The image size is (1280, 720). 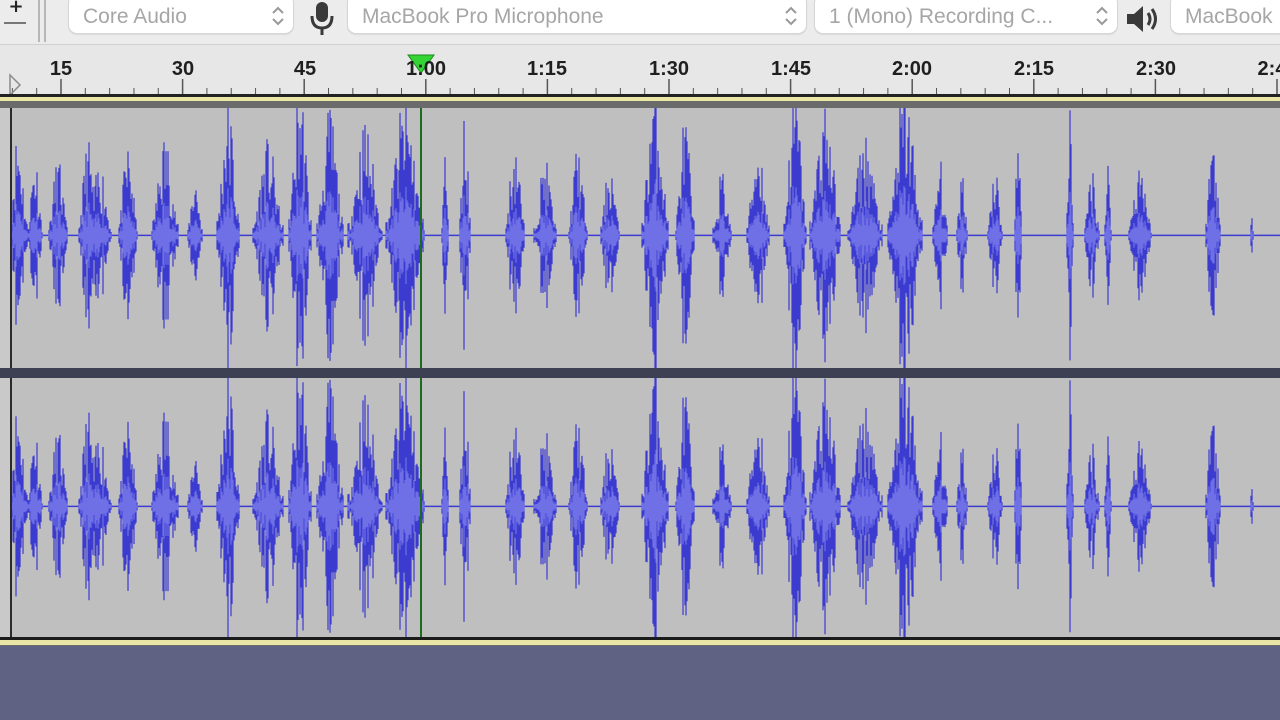 What do you see at coordinates (1268, 69) in the screenshot?
I see `ruler-label: 2:4` at bounding box center [1268, 69].